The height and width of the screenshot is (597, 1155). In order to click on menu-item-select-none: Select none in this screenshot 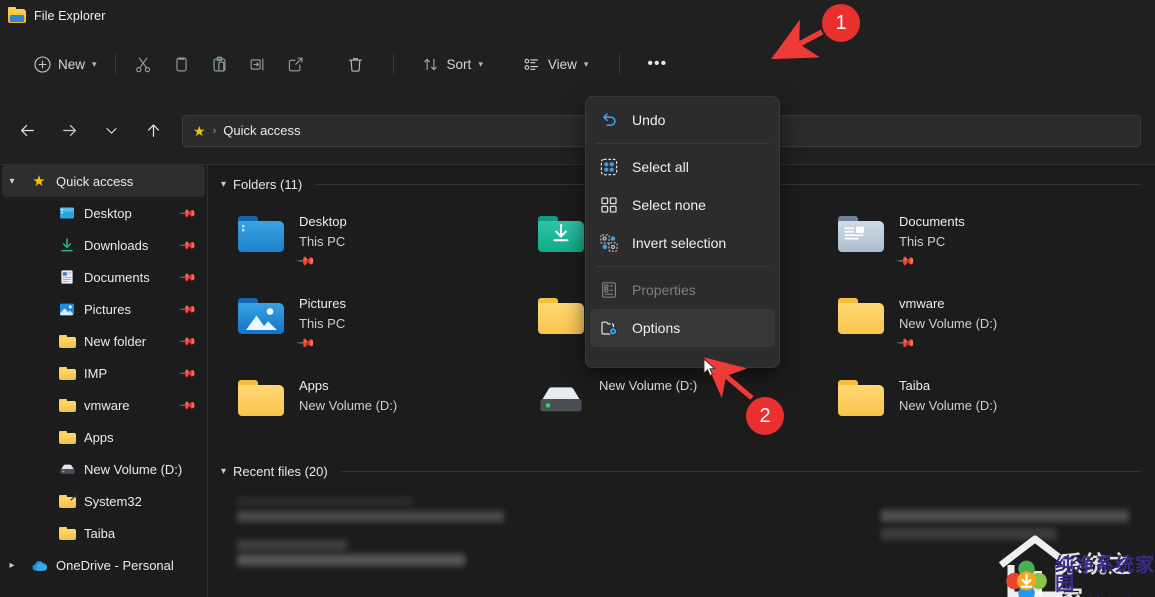, I will do `click(682, 205)`.